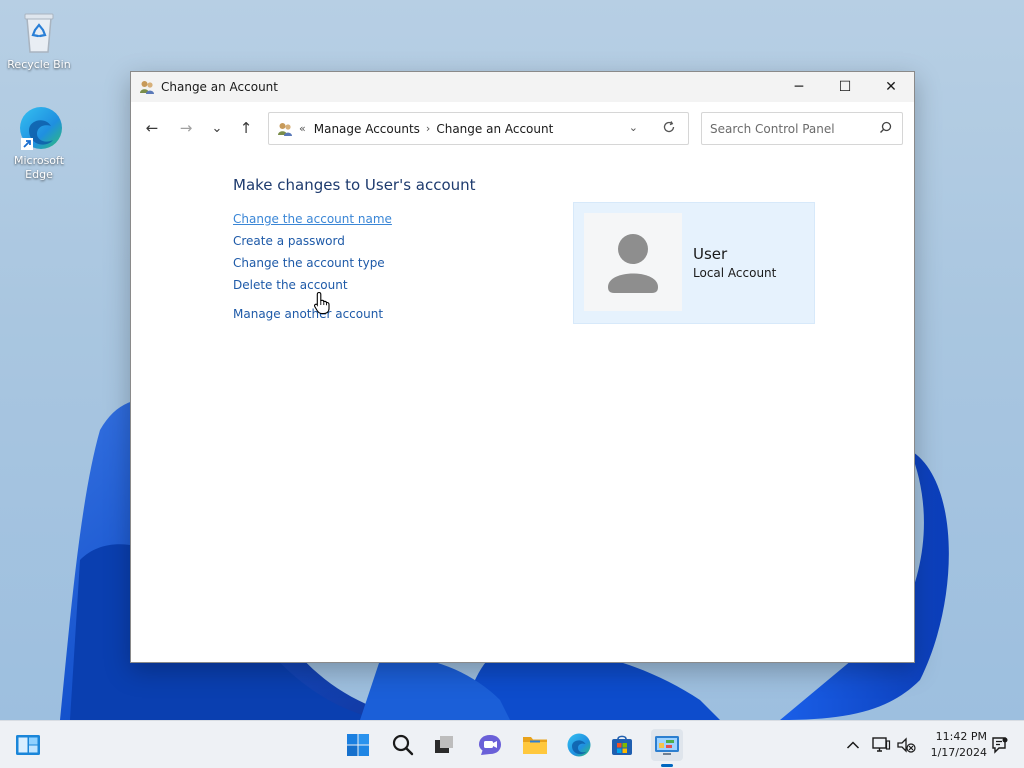  I want to click on desktop-icon-label: Microsoft Edge, so click(39, 167).